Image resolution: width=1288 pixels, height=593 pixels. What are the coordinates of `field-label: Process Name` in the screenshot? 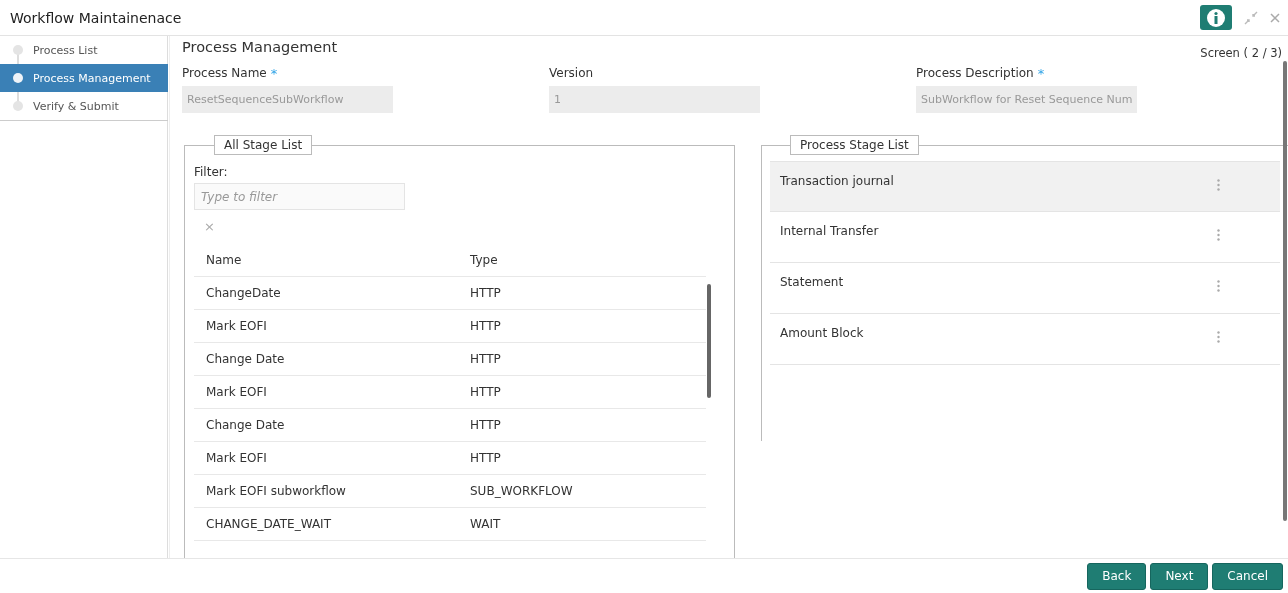 It's located at (224, 73).